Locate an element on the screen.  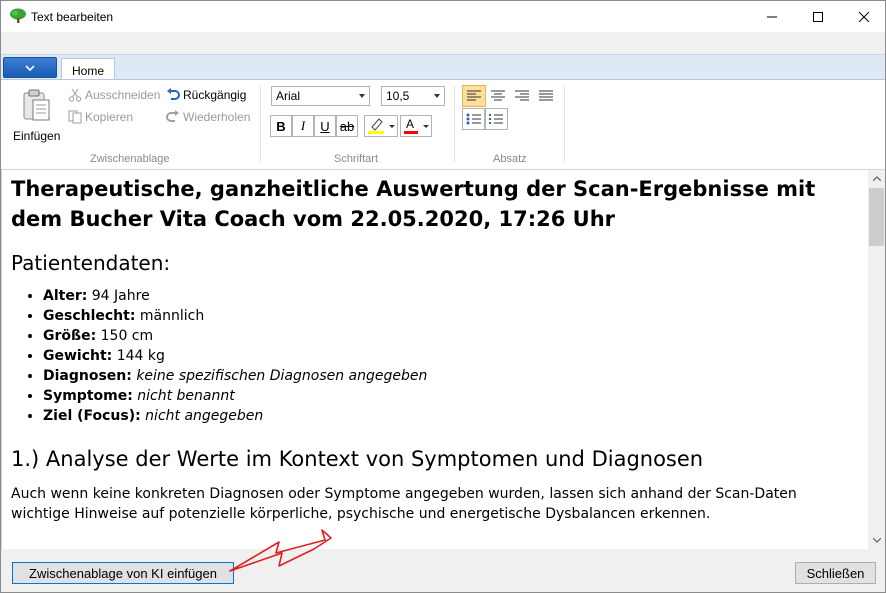
align-left-icon is located at coordinates (474, 95).